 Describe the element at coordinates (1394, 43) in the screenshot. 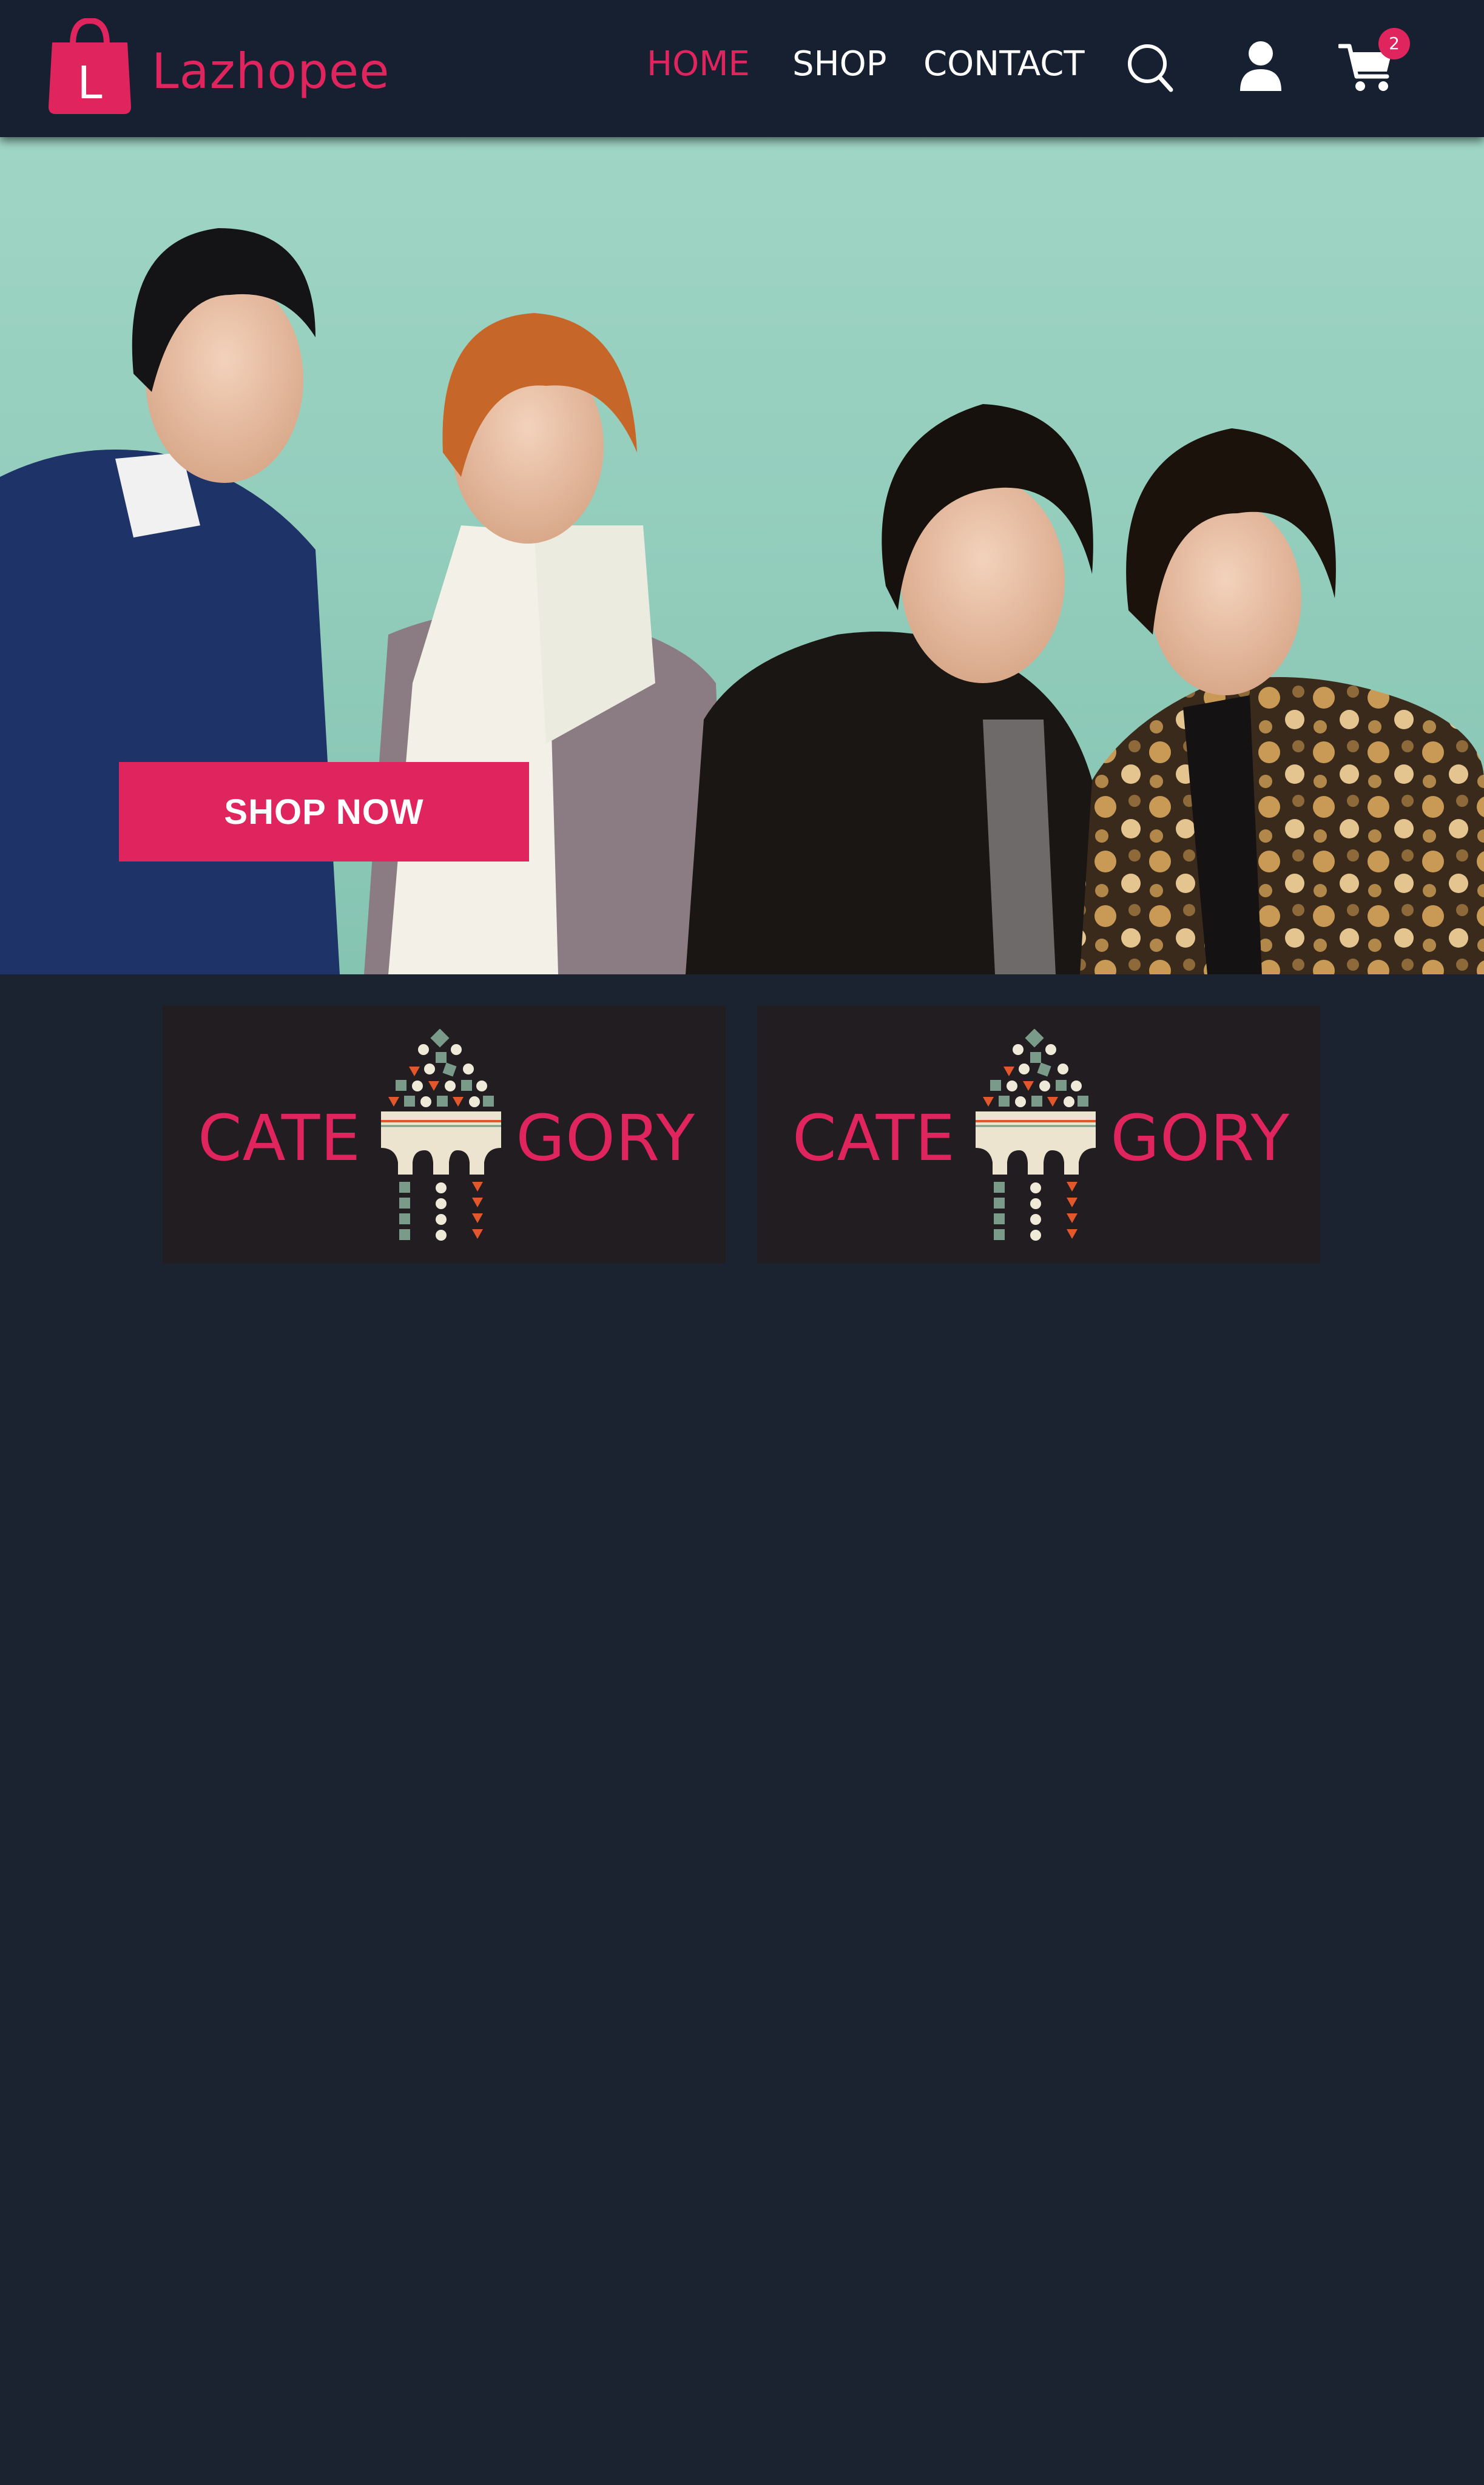

I see `cart-count-badge: 2` at that location.